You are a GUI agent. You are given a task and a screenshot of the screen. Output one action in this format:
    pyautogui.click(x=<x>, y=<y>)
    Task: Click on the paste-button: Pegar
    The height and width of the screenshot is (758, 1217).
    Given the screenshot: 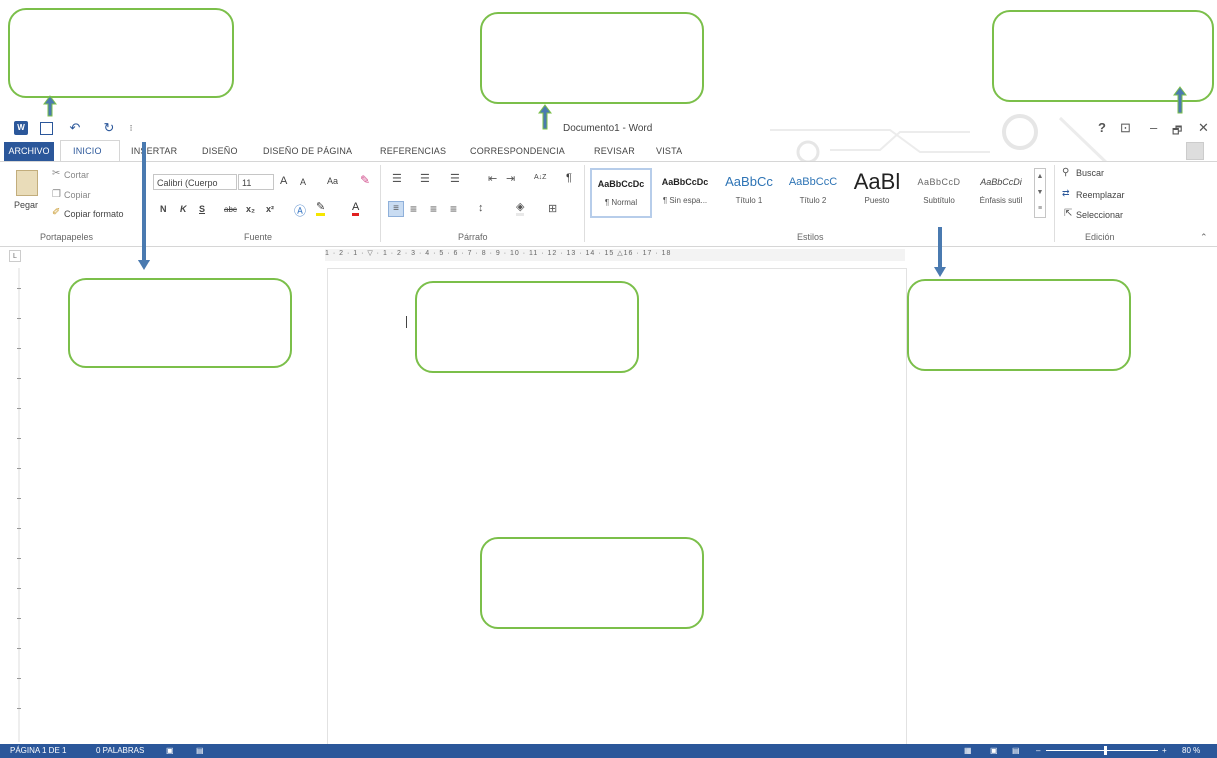 What is the action you would take?
    pyautogui.click(x=26, y=205)
    